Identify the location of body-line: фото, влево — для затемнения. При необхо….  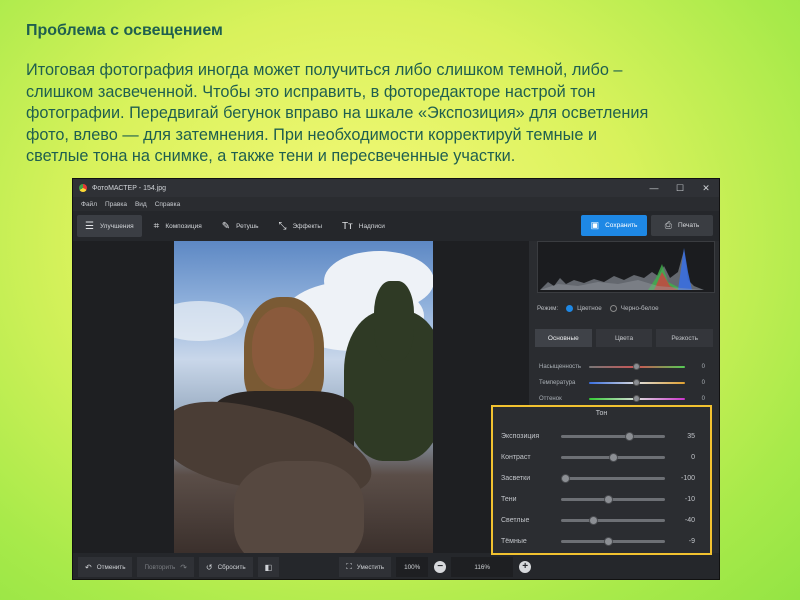
(312, 134).